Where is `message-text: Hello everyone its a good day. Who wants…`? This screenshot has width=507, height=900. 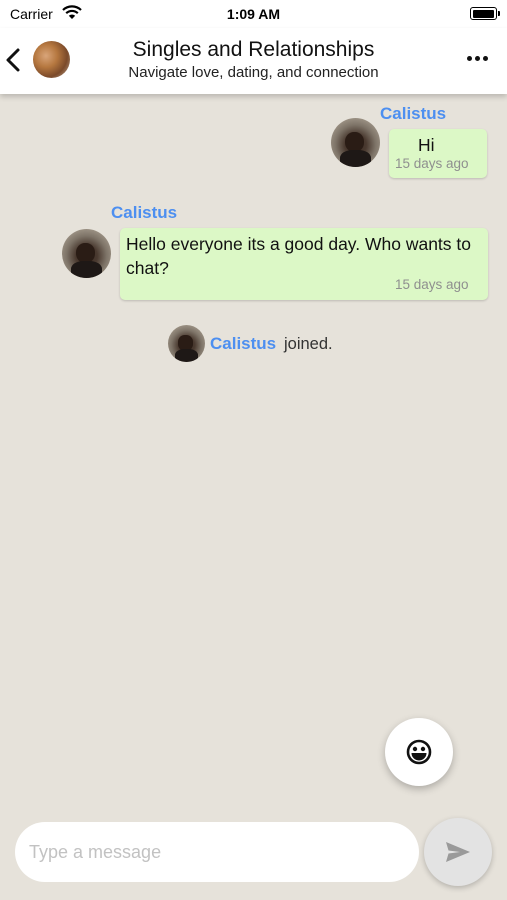 message-text: Hello everyone its a good day. Who wants… is located at coordinates (299, 256).